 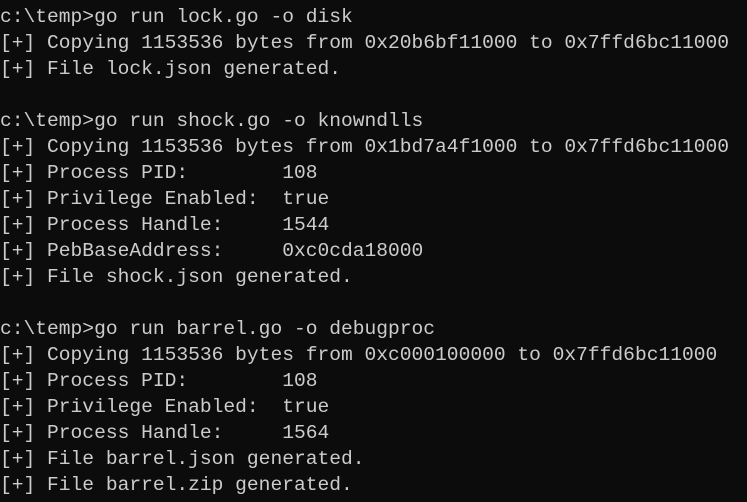 What do you see at coordinates (212, 121) in the screenshot?
I see `command-line: c:\temp>go run shock.go -o knowndlls` at bounding box center [212, 121].